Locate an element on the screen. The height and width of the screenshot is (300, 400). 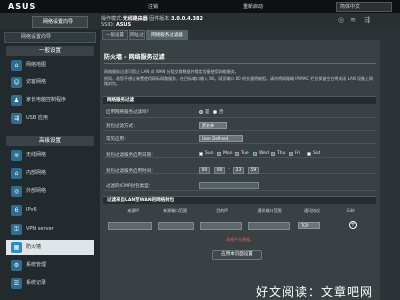
time-to-minute-input: 59 is located at coordinates (253, 170).